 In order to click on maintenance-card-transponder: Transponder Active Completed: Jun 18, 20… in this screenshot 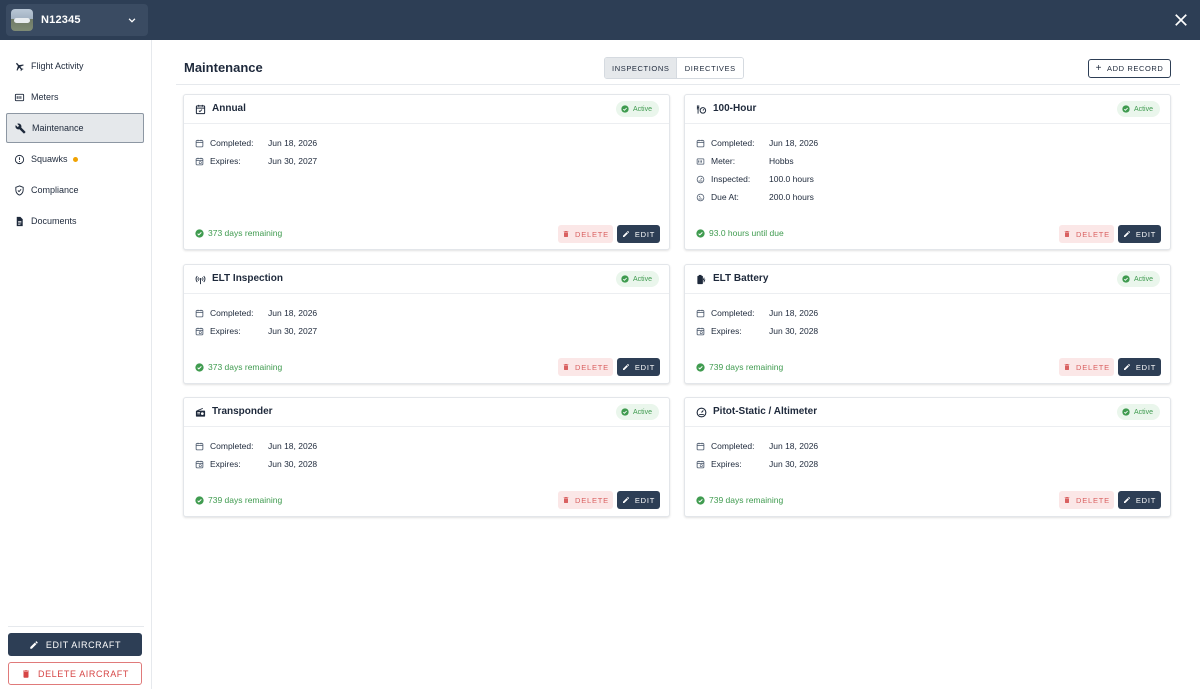, I will do `click(426, 457)`.